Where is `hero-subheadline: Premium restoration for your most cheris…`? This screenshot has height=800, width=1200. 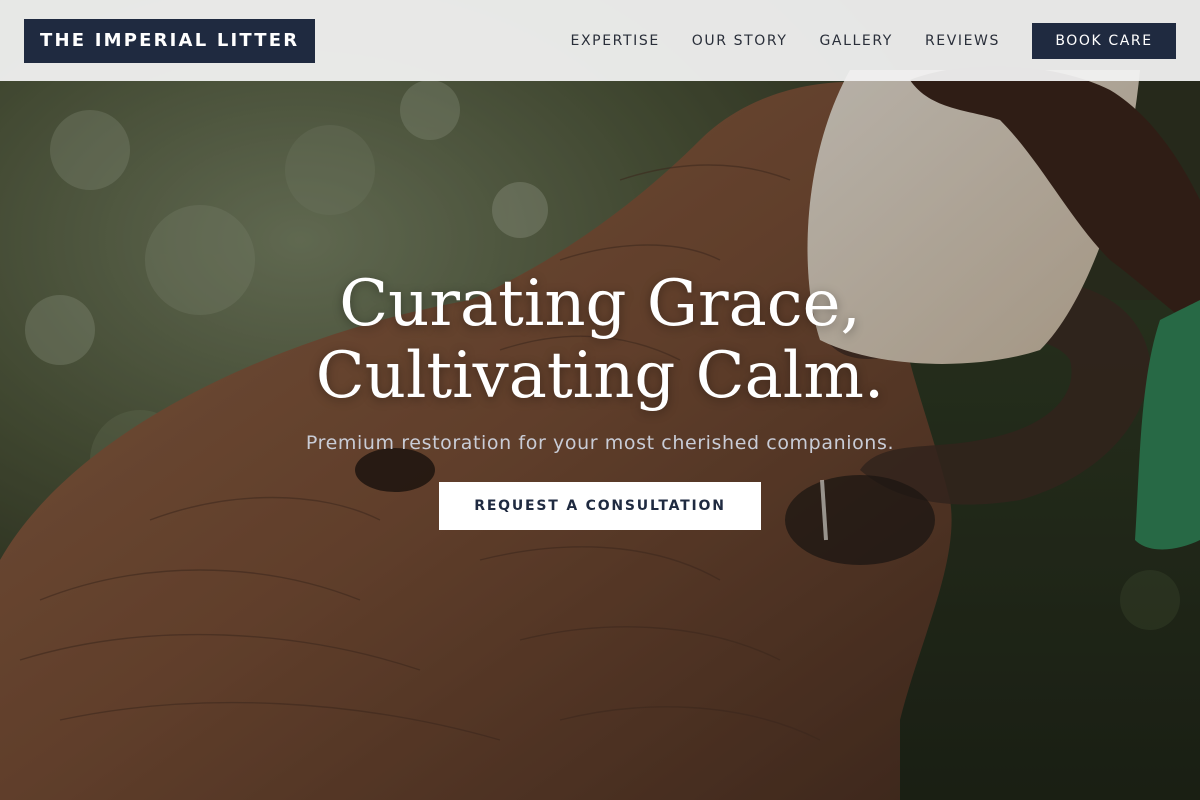
hero-subheadline: Premium restoration for your most cheris… is located at coordinates (600, 443).